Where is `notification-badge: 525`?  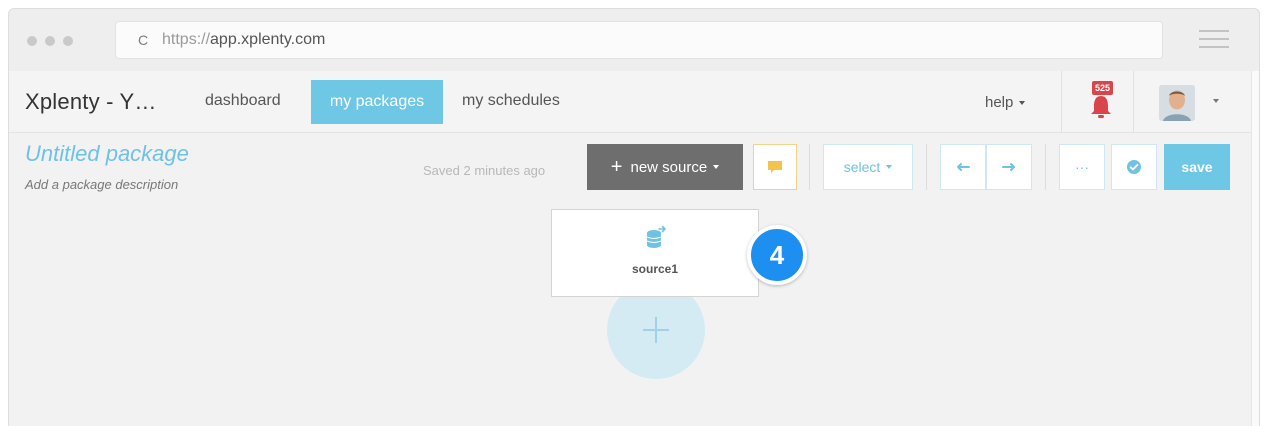 notification-badge: 525 is located at coordinates (1103, 88).